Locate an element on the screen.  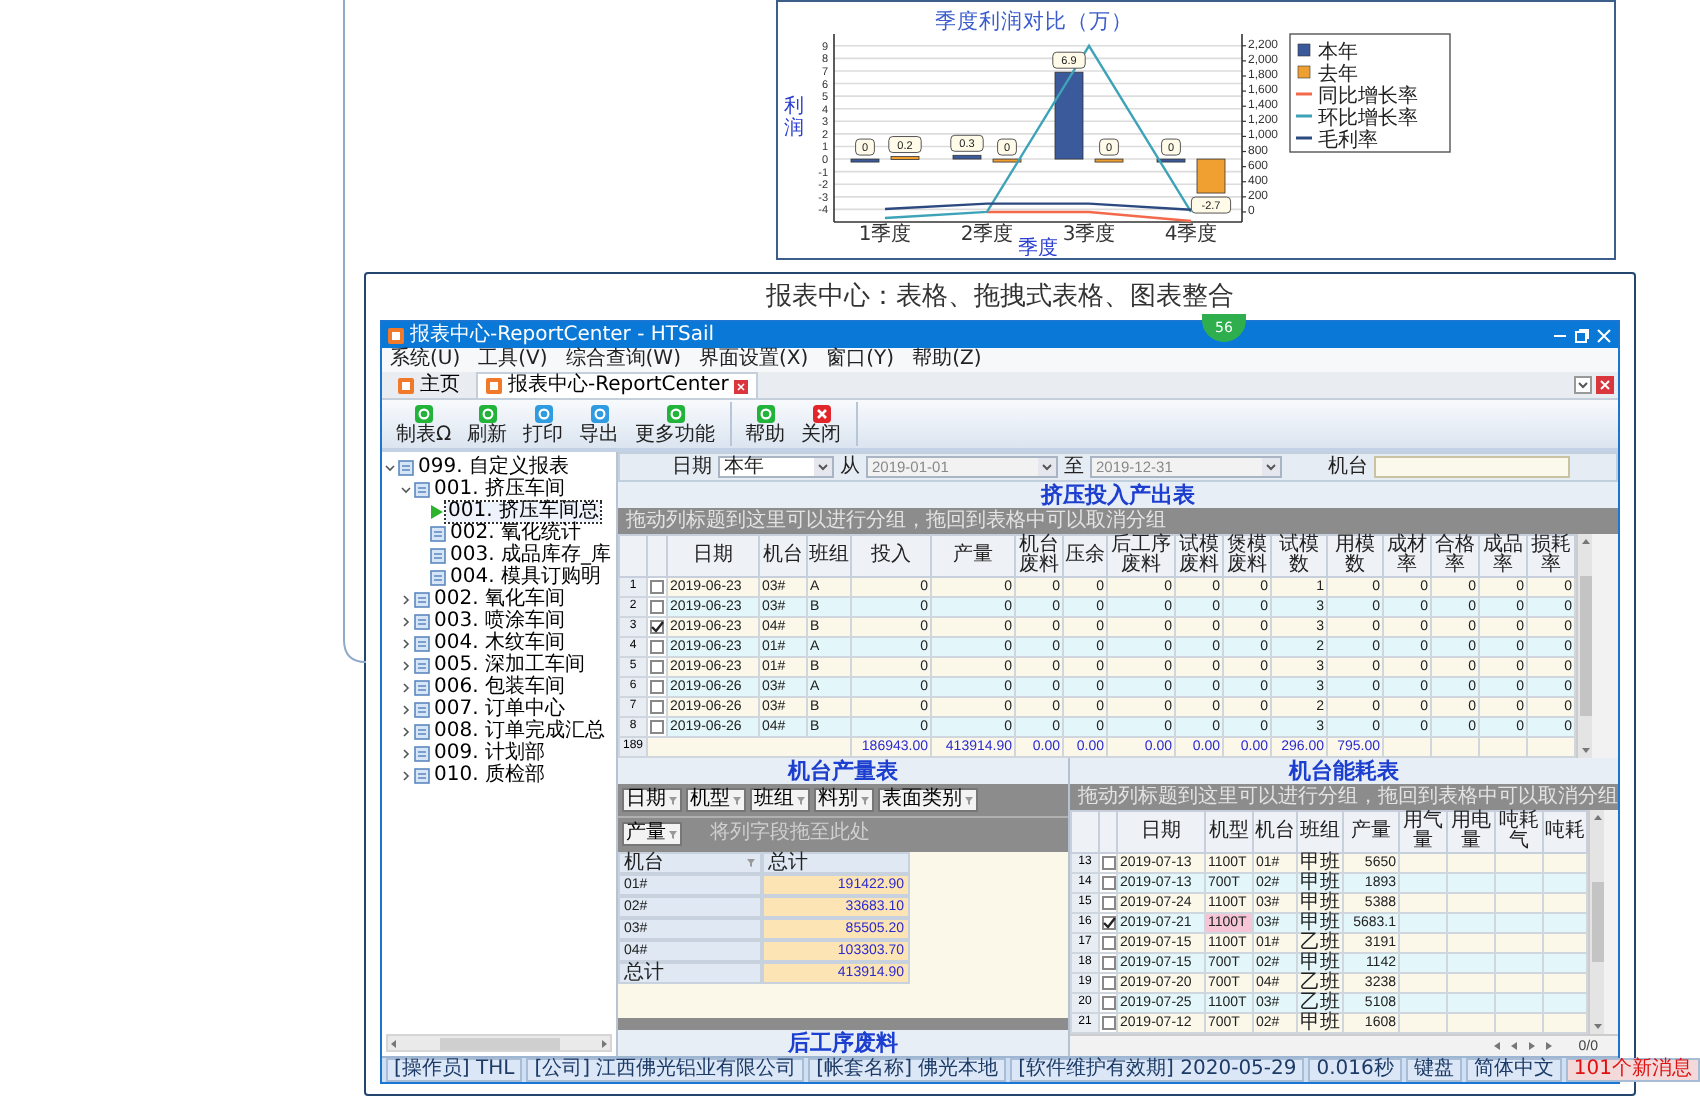
scroll-left-icon is located at coordinates (394, 1043).